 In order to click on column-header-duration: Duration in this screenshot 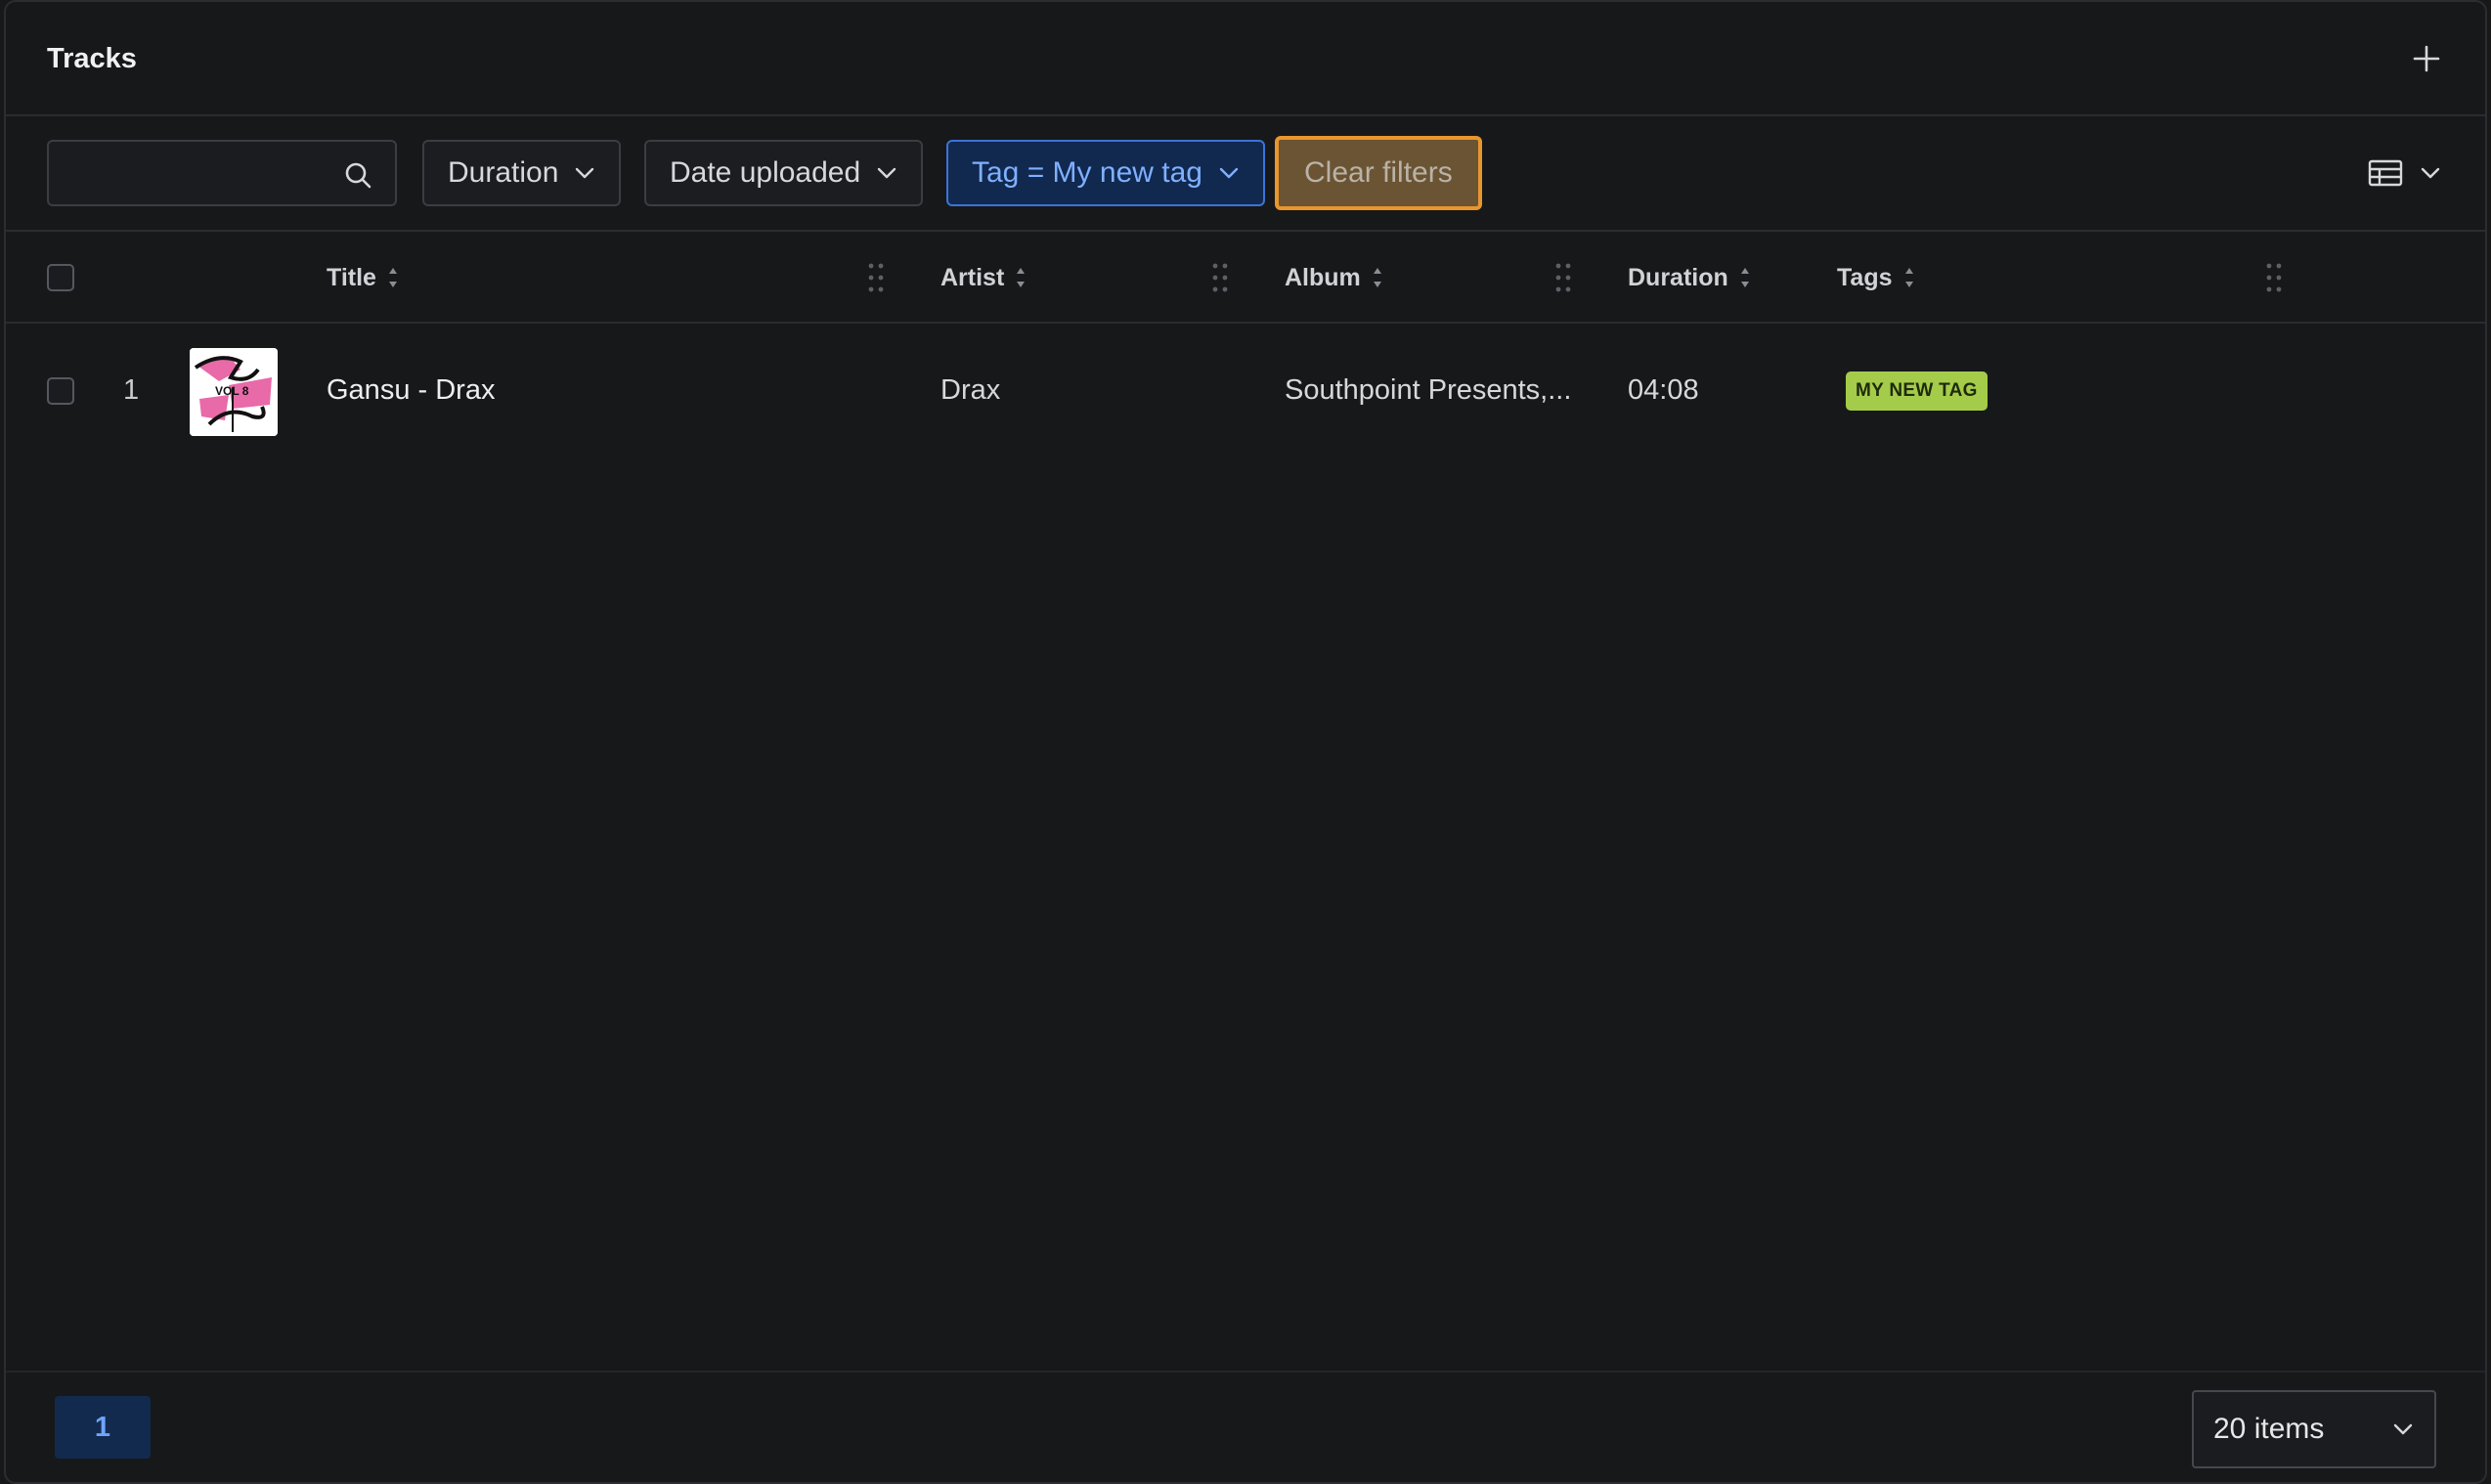, I will do `click(1690, 277)`.